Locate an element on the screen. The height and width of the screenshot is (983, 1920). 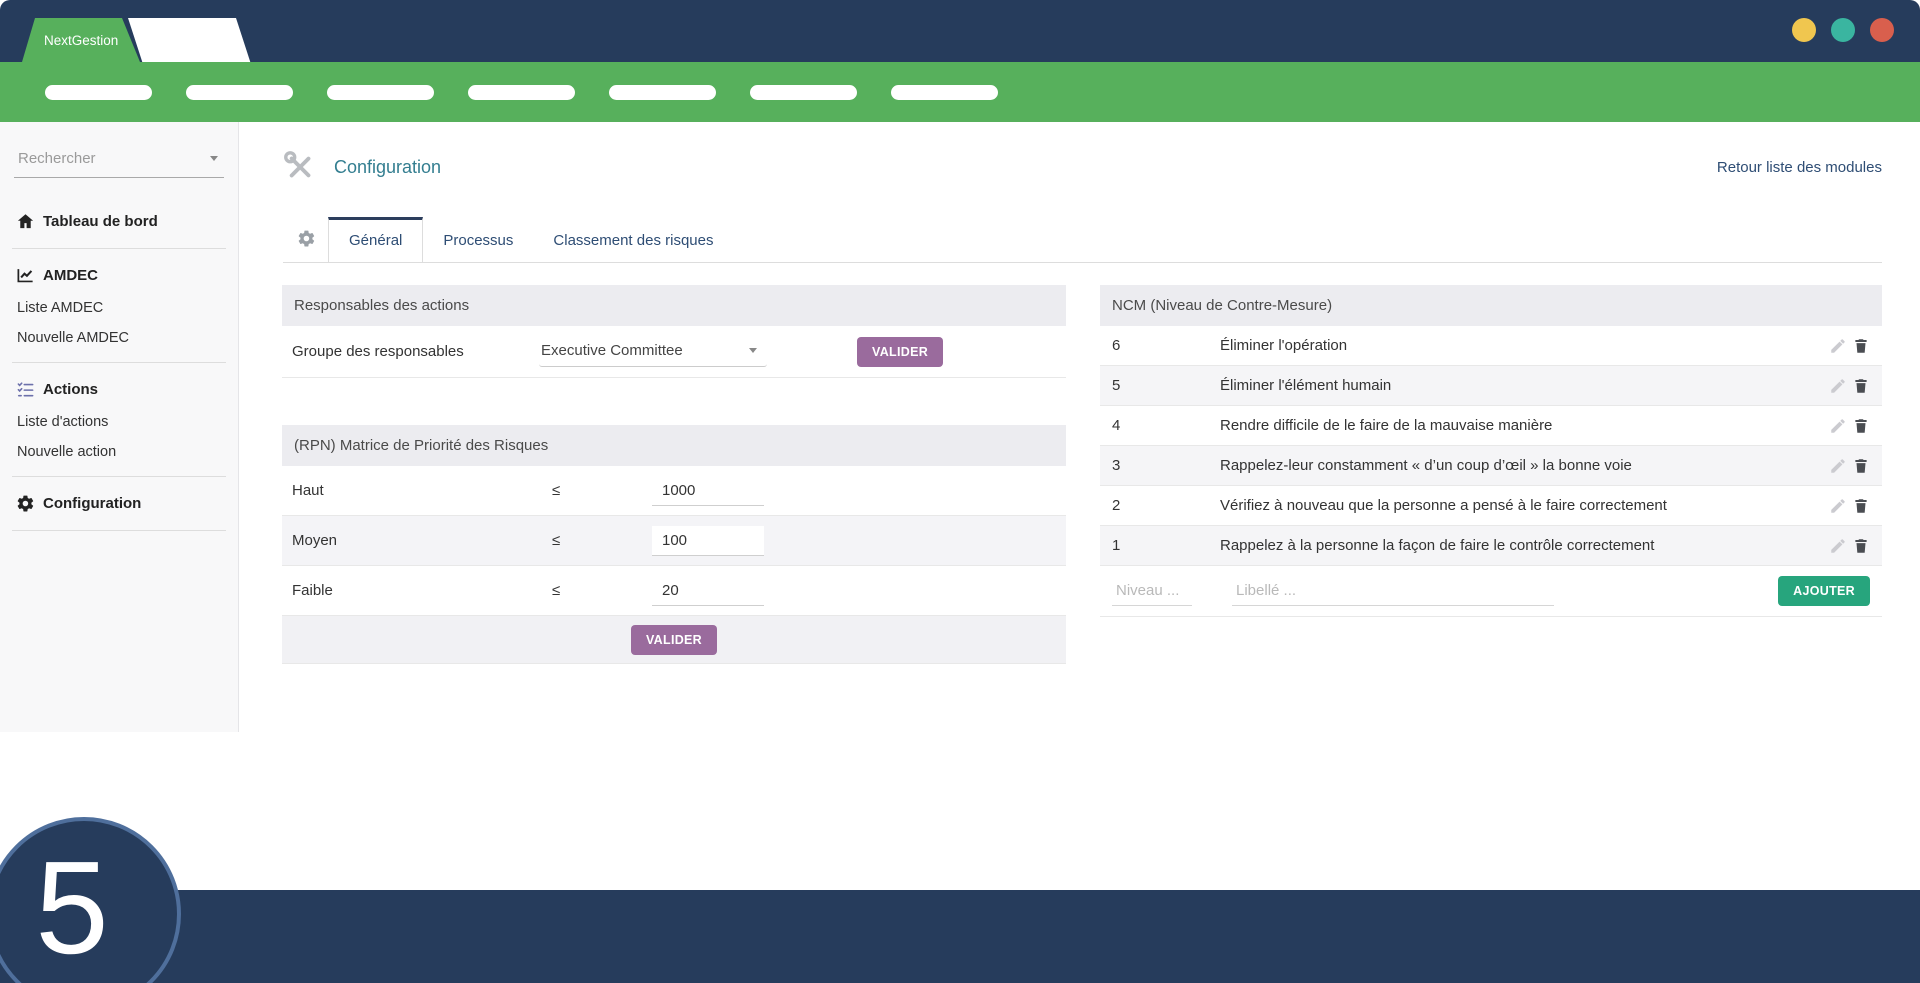
tasks-icon is located at coordinates (25, 389).